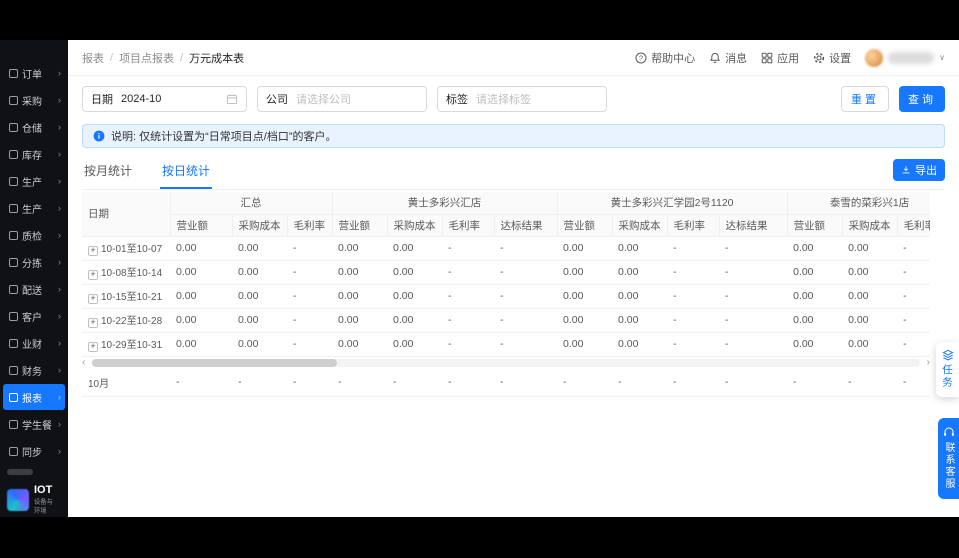 This screenshot has width=959, height=558. Describe the element at coordinates (34, 100) in the screenshot. I see `sidebar-item-purchase: 采购 ›` at that location.